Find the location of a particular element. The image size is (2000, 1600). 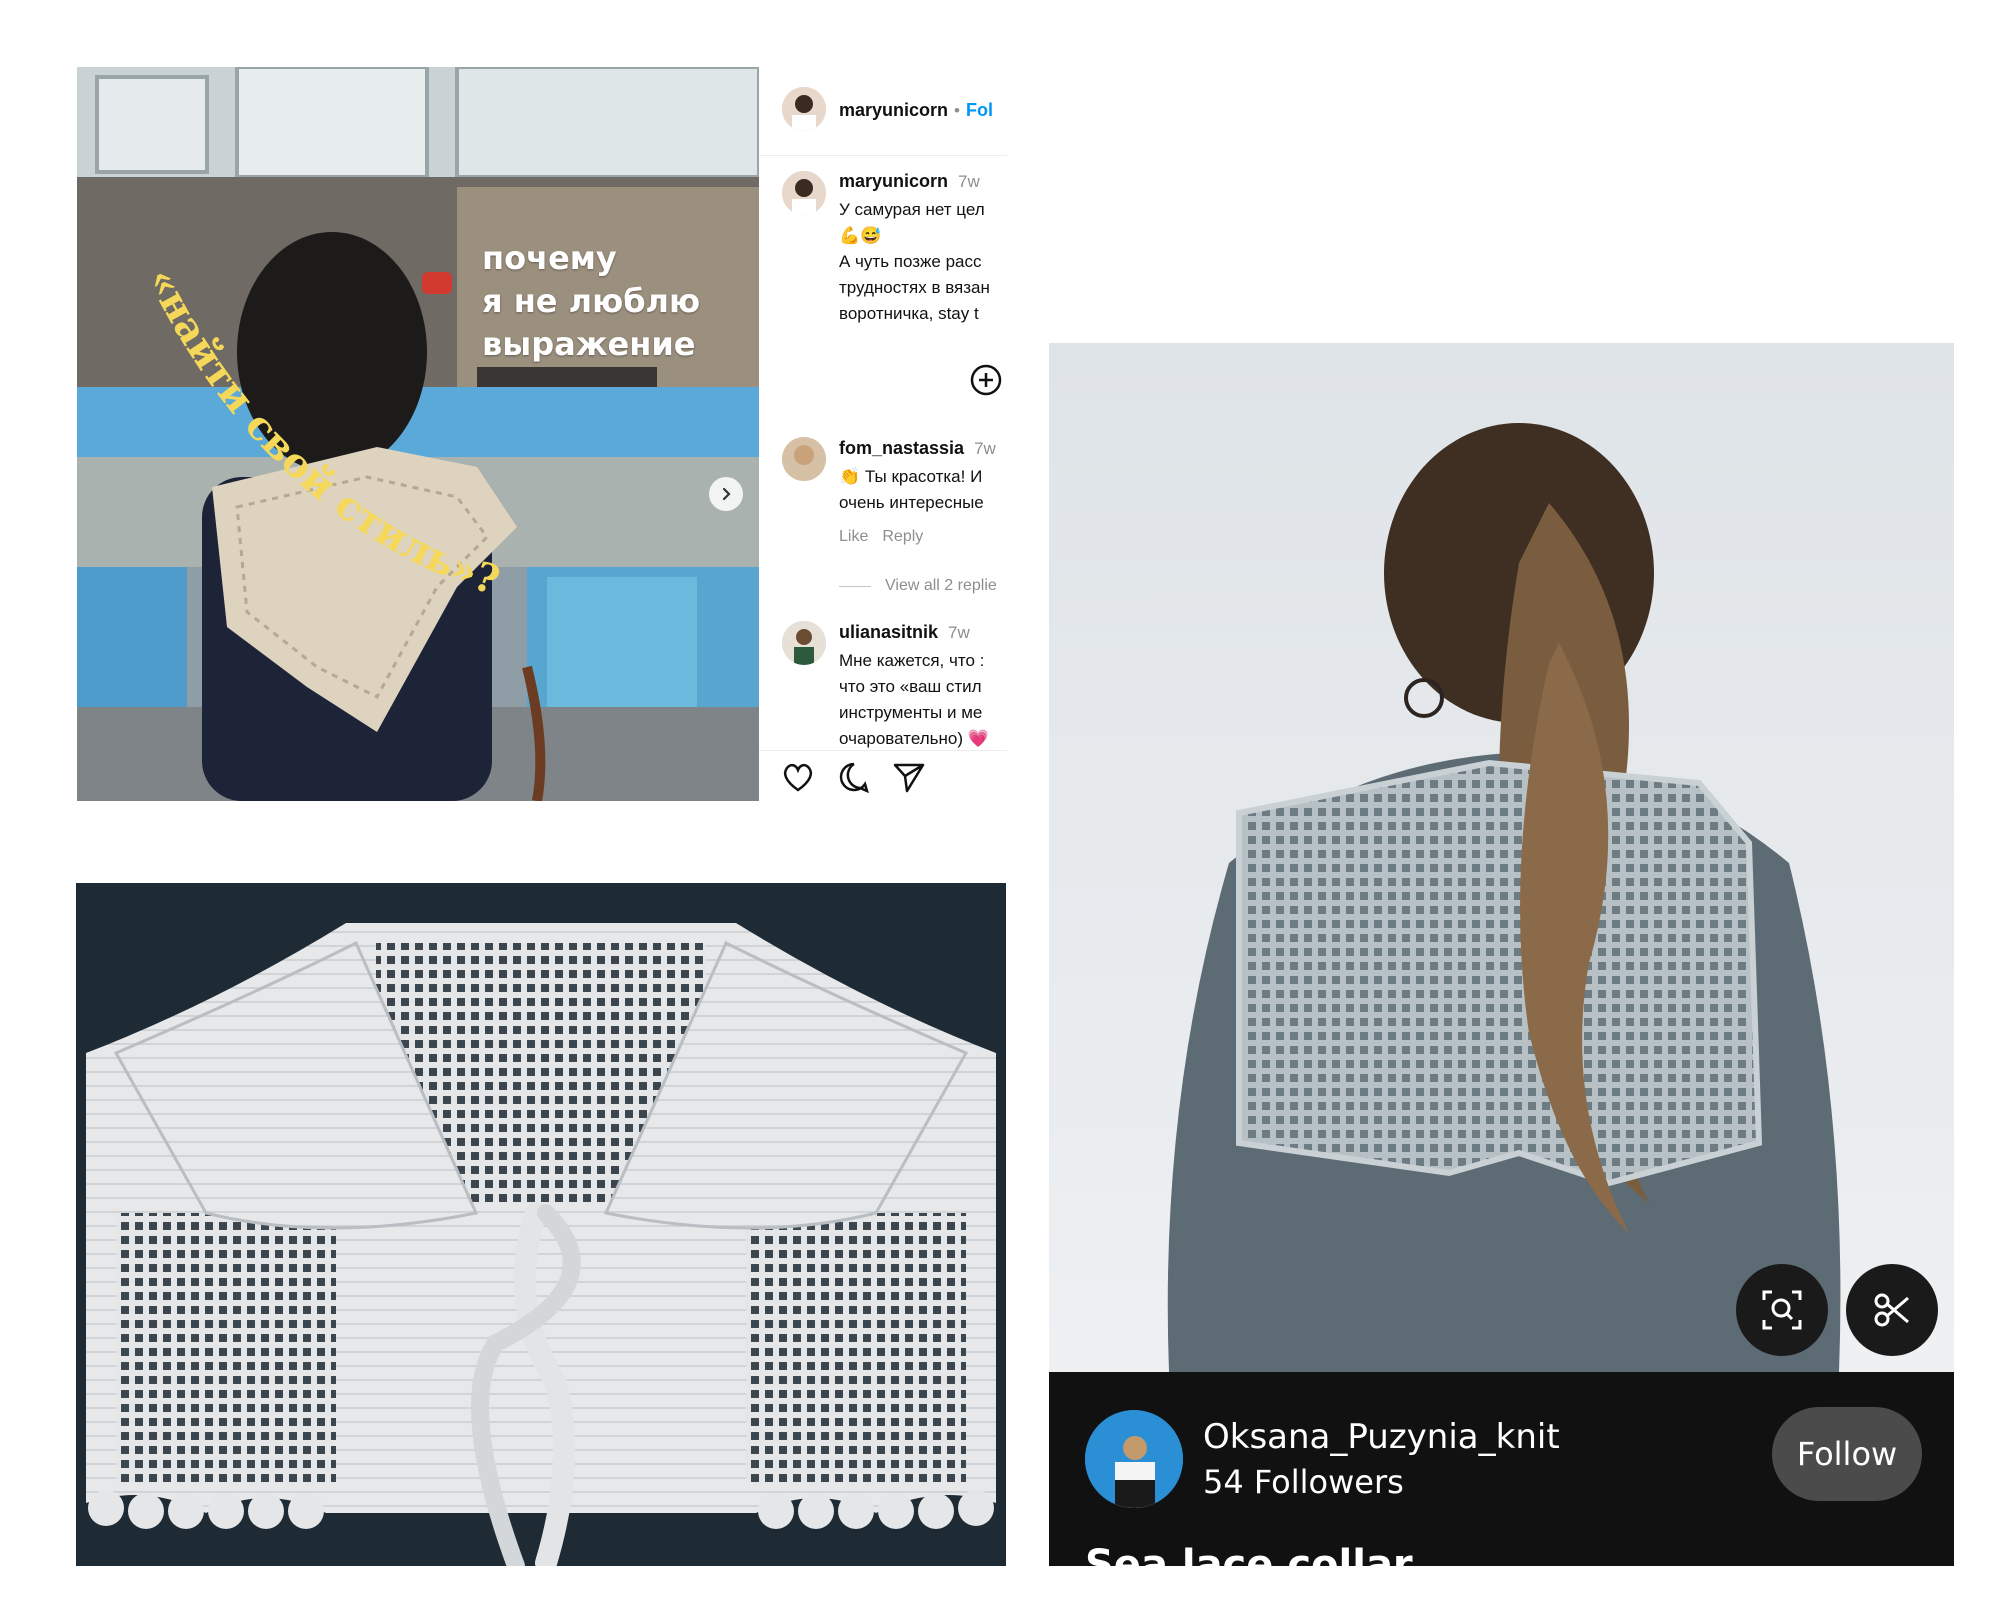

comment-line: инструменты и ме is located at coordinates (911, 712).